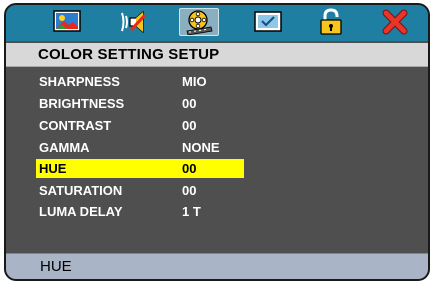  Describe the element at coordinates (217, 266) in the screenshot. I see `status-bar: HUE` at that location.